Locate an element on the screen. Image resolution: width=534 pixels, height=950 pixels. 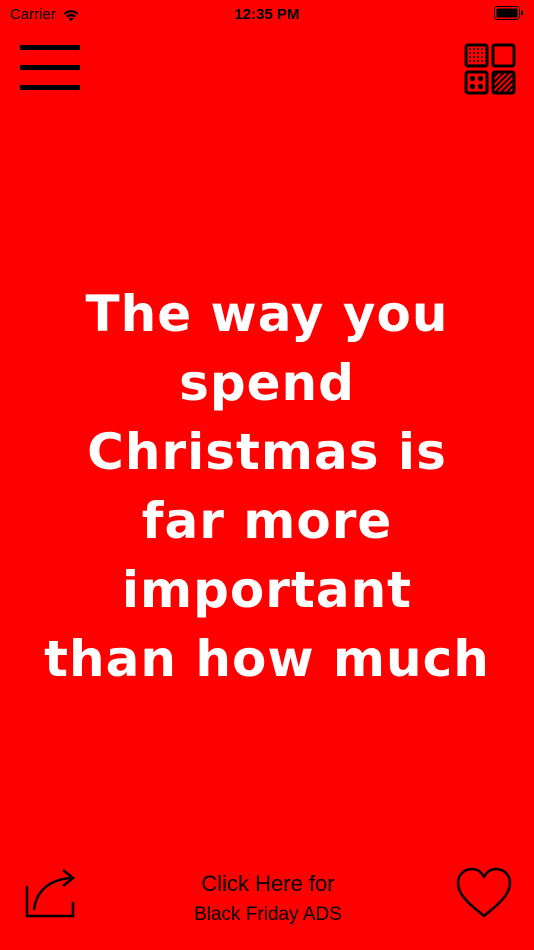
background-pattern-grid-icon is located at coordinates (490, 69).